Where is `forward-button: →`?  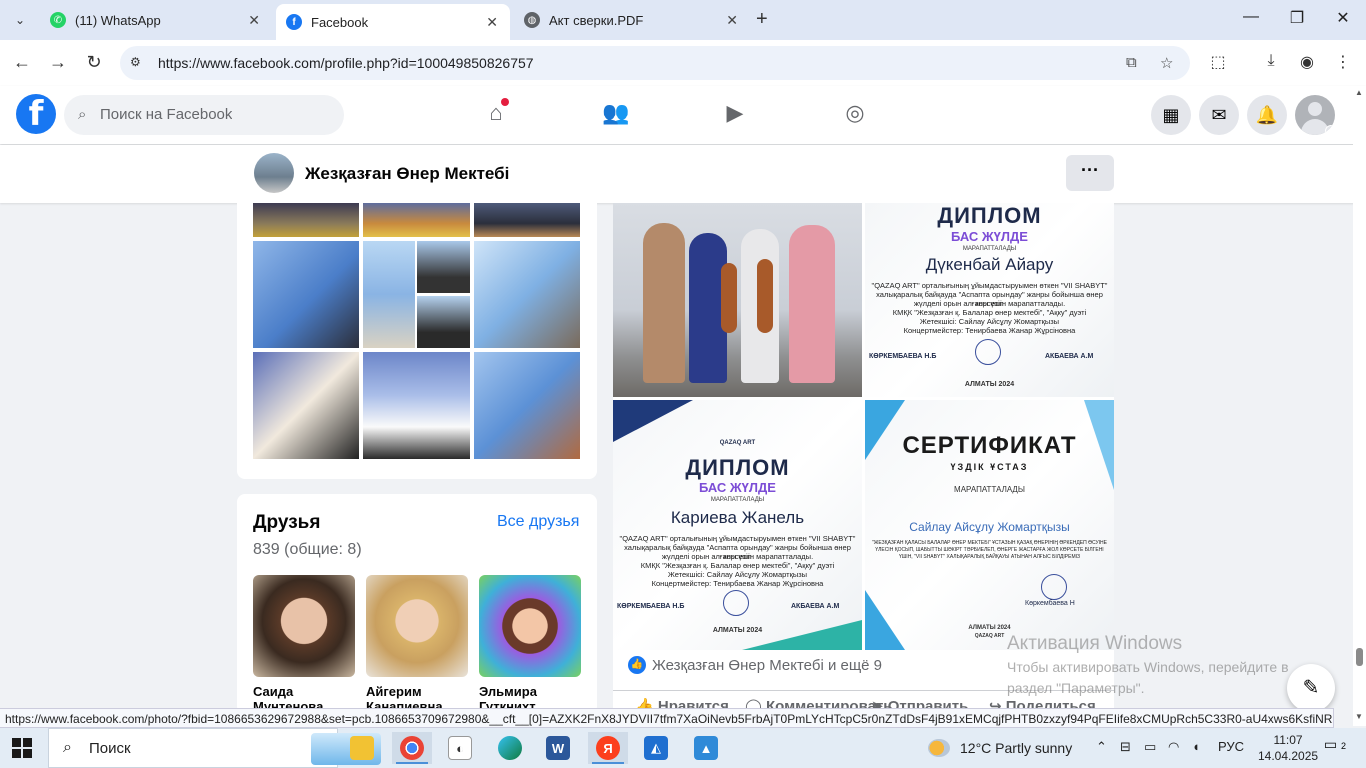
forward-button: → is located at coordinates (58, 62).